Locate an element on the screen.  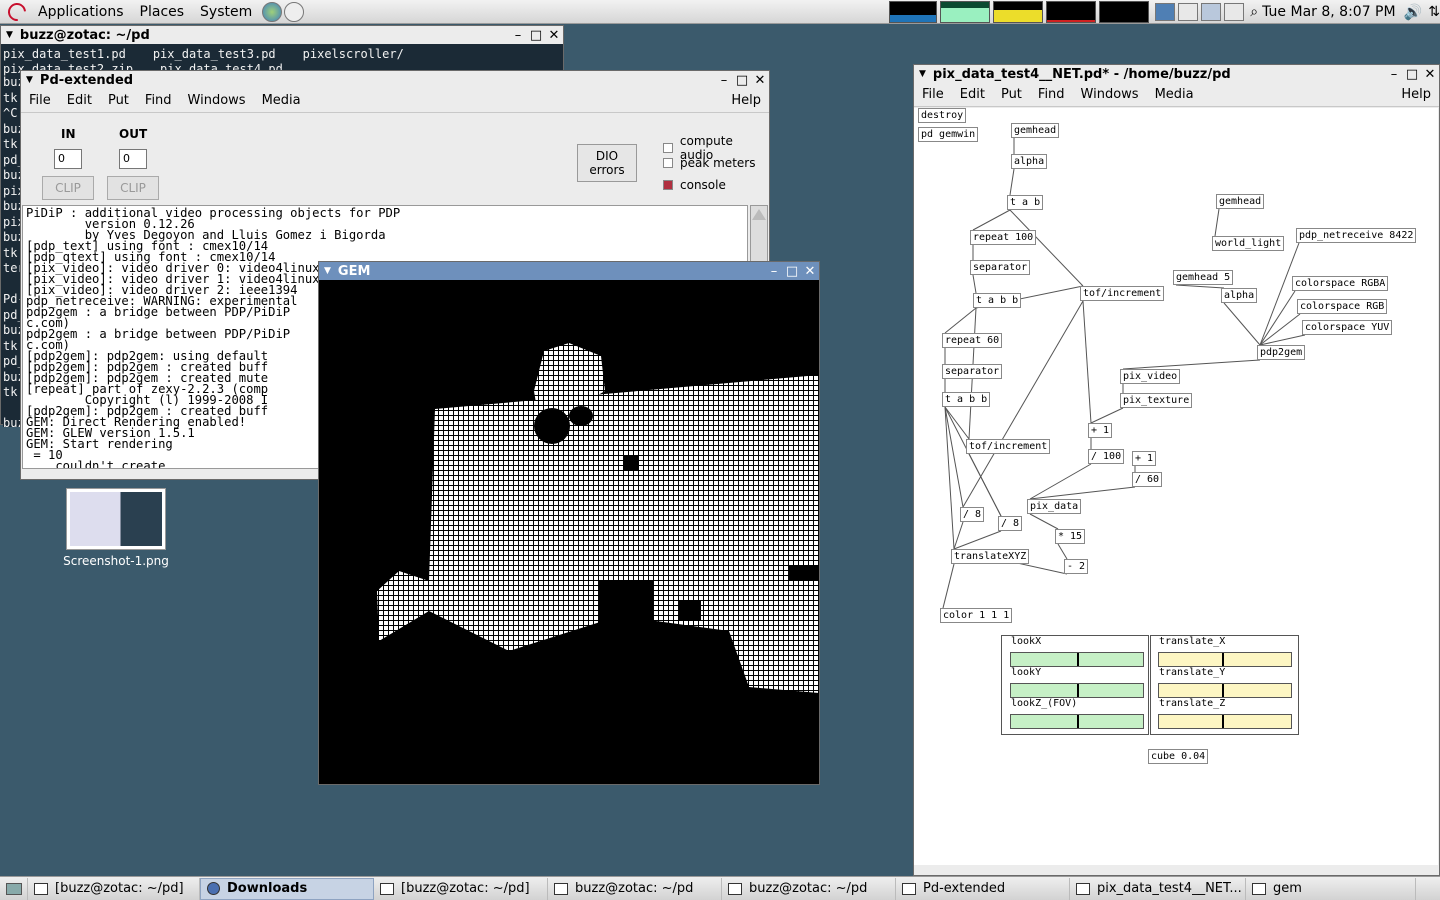
search-icon: ⌕ is located at coordinates (1254, 12).